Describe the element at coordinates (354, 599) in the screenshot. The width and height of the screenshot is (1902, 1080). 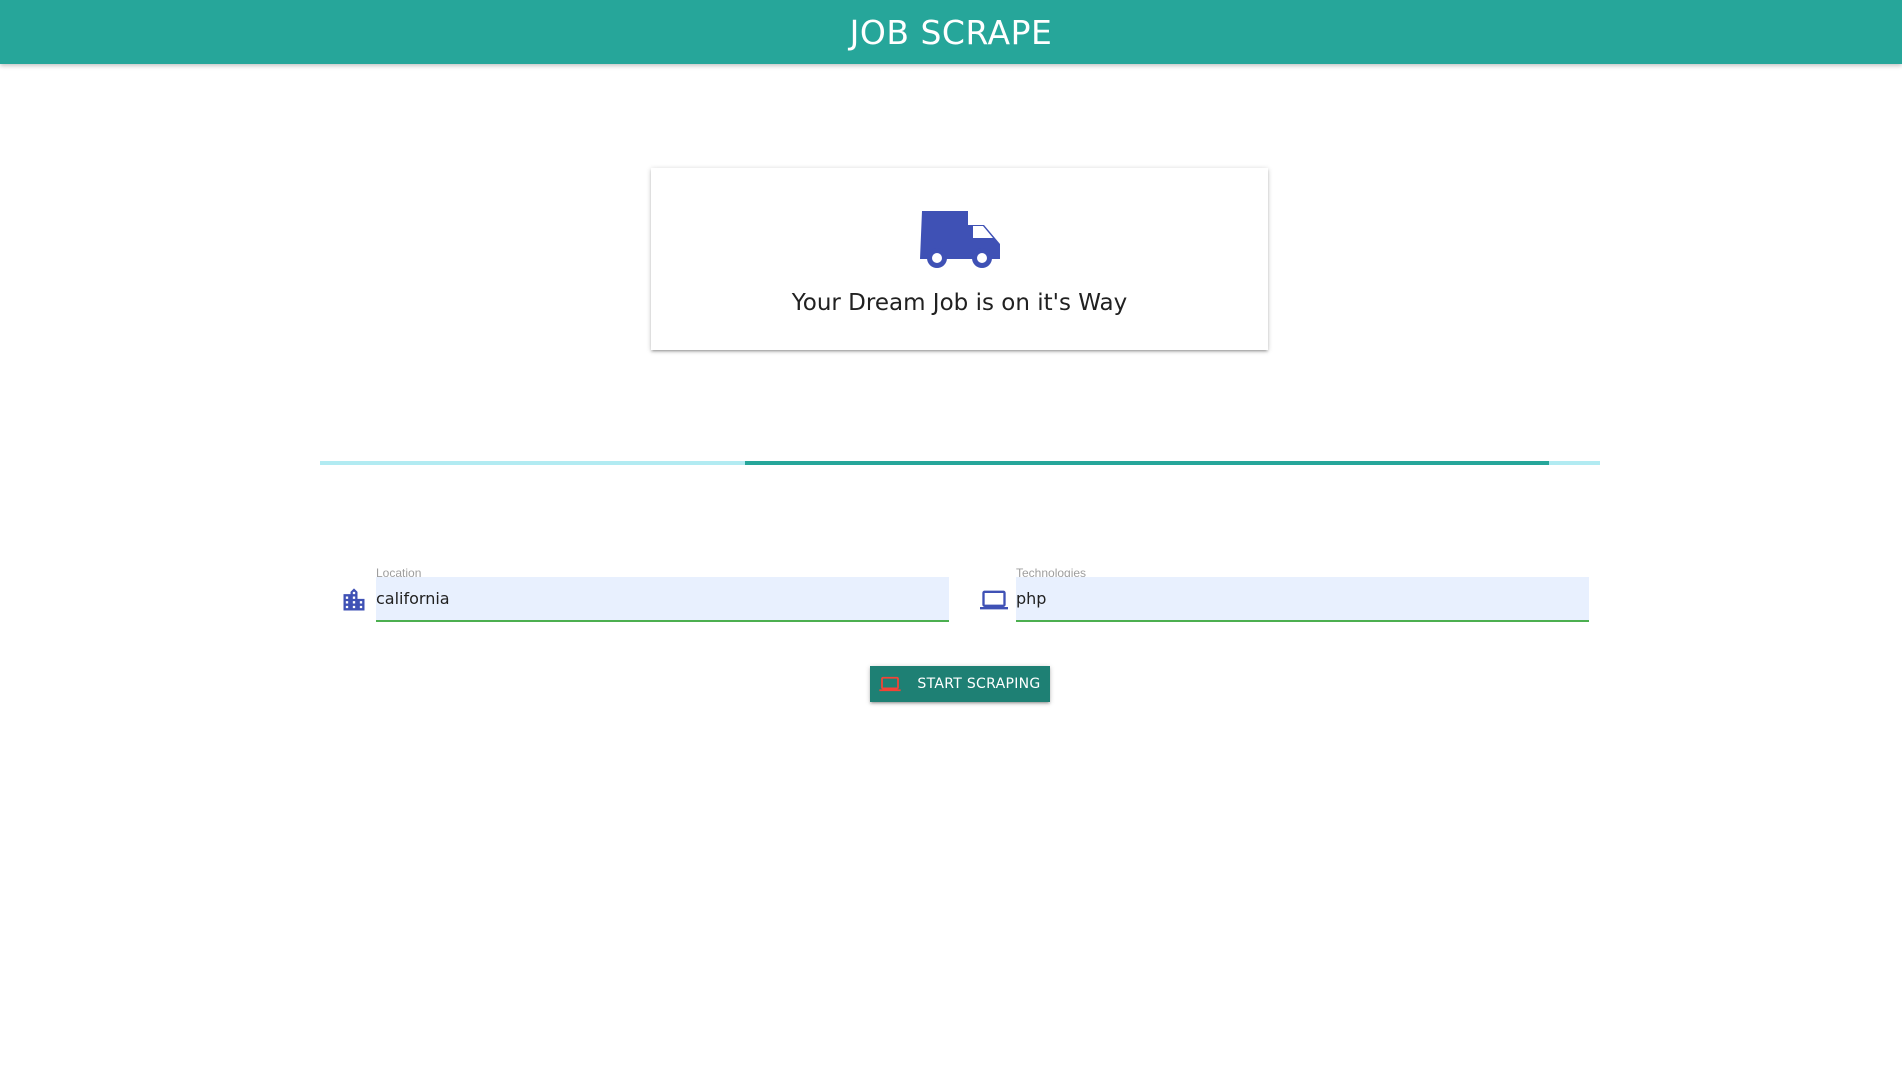
I see `location-city-icon` at that location.